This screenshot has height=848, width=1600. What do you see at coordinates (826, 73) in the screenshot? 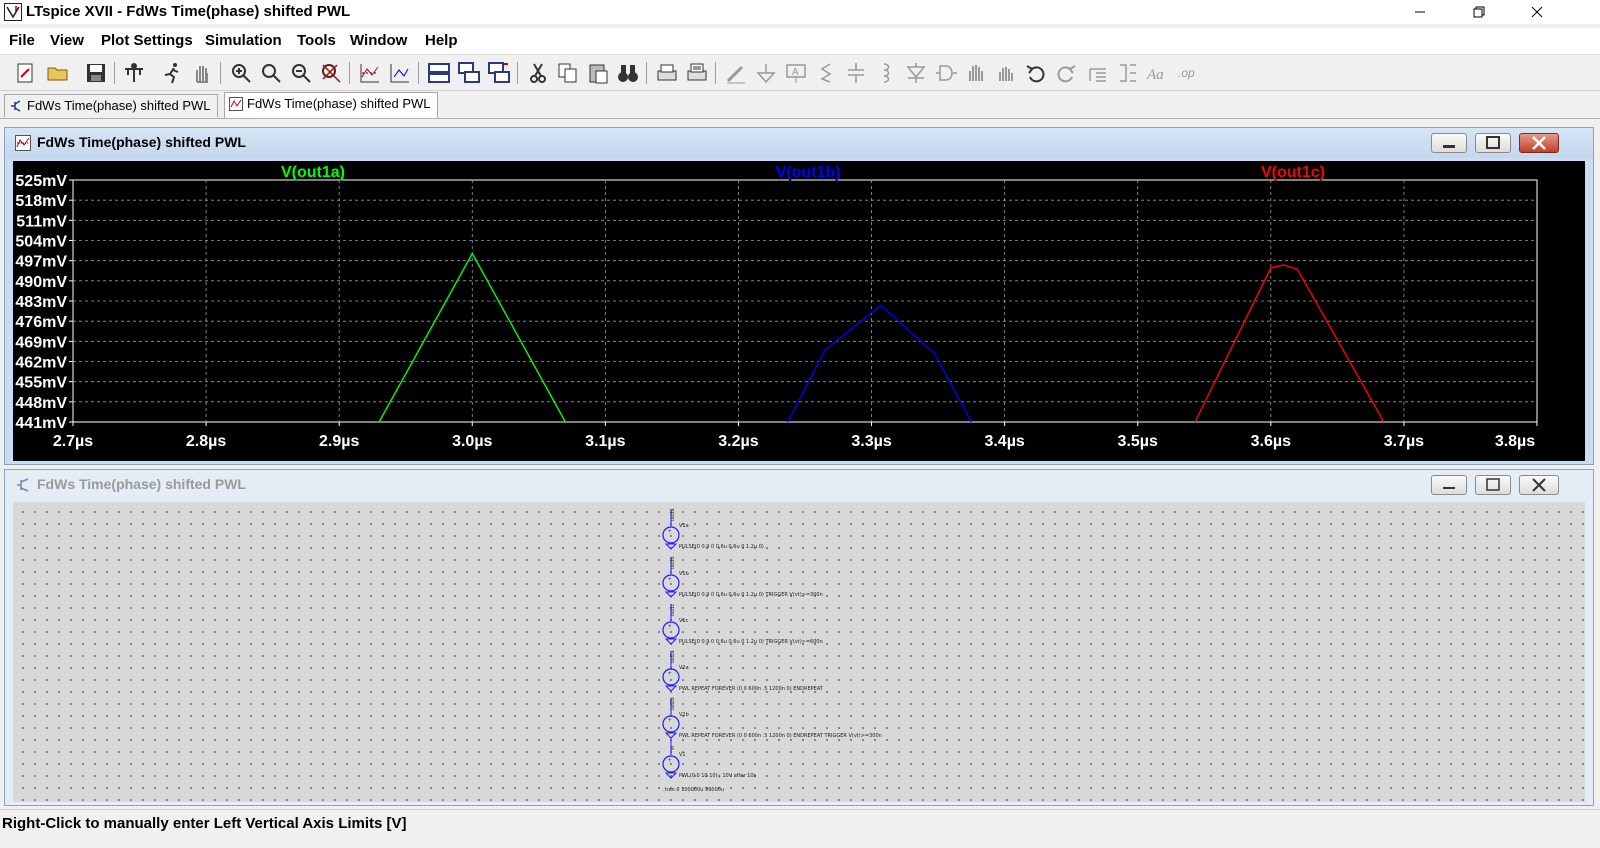
I see `resistor-icon` at bounding box center [826, 73].